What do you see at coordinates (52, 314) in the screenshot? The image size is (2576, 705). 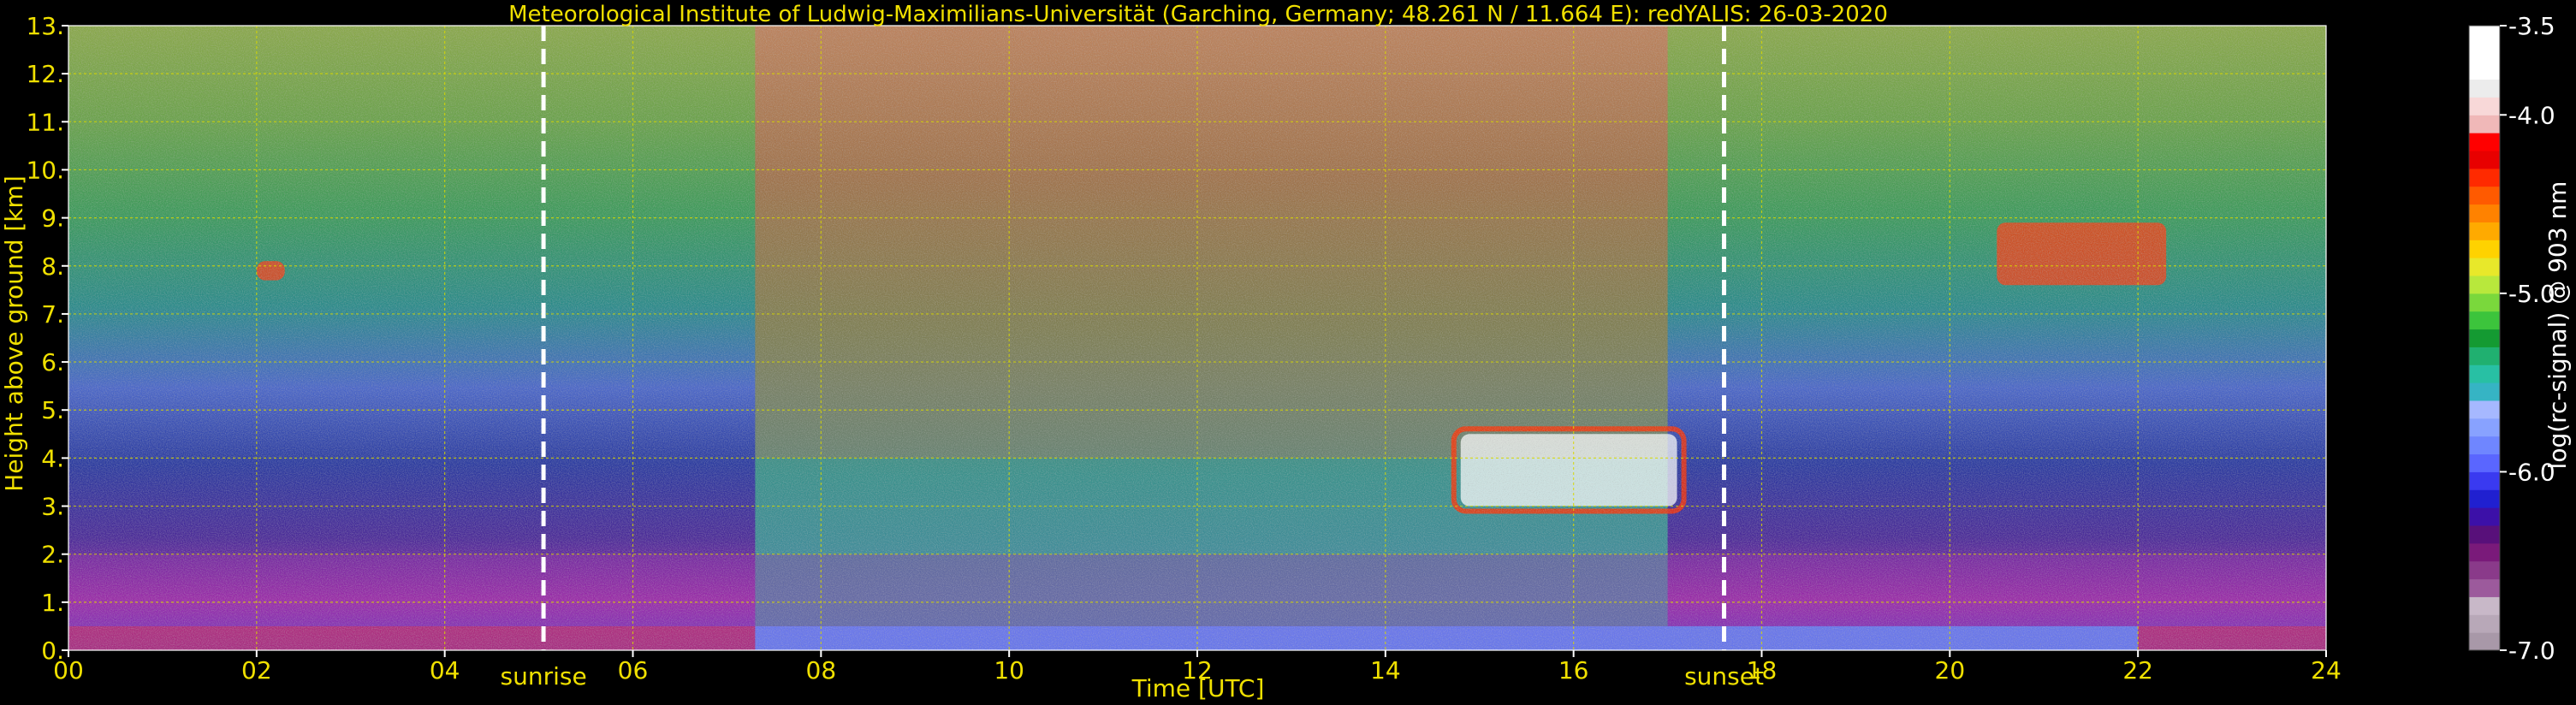 I see `y-tick-label: 7.` at bounding box center [52, 314].